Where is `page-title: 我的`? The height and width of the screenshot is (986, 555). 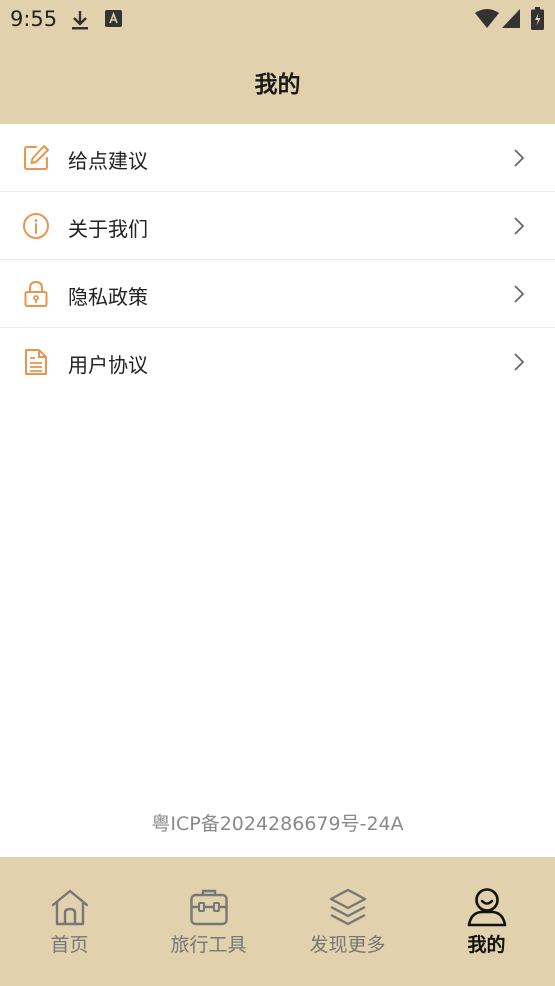 page-title: 我的 is located at coordinates (277, 85).